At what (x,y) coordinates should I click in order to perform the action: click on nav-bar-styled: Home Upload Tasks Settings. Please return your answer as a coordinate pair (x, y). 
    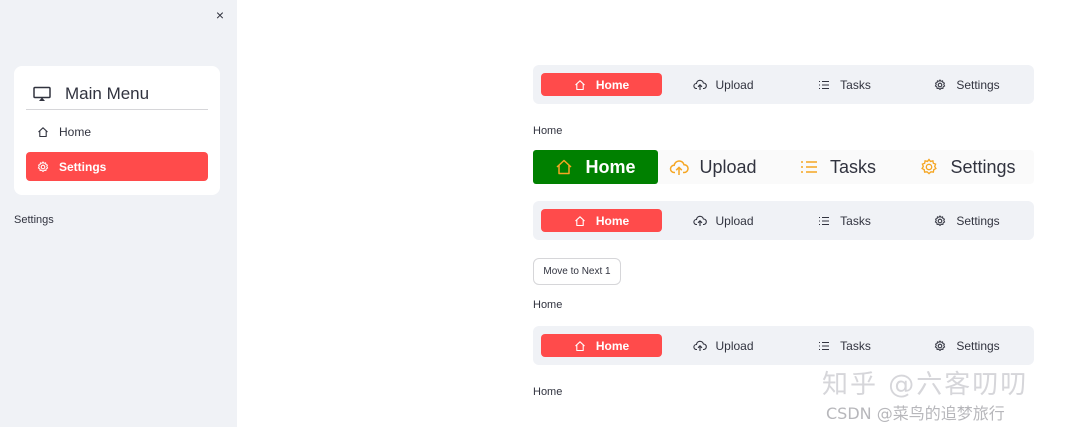
    Looking at the image, I should click on (783, 167).